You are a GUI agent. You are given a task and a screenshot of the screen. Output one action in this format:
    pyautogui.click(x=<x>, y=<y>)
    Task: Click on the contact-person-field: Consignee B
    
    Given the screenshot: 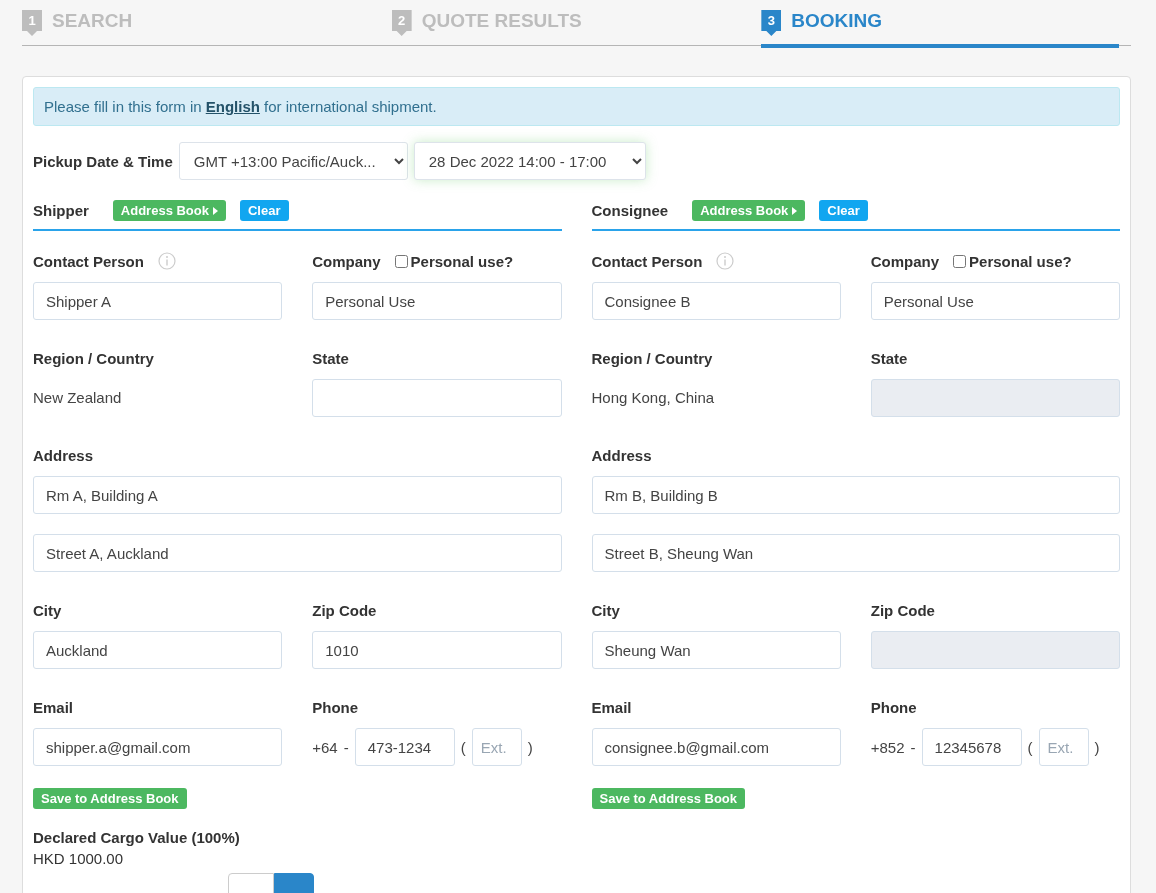 What is the action you would take?
    pyautogui.click(x=716, y=301)
    